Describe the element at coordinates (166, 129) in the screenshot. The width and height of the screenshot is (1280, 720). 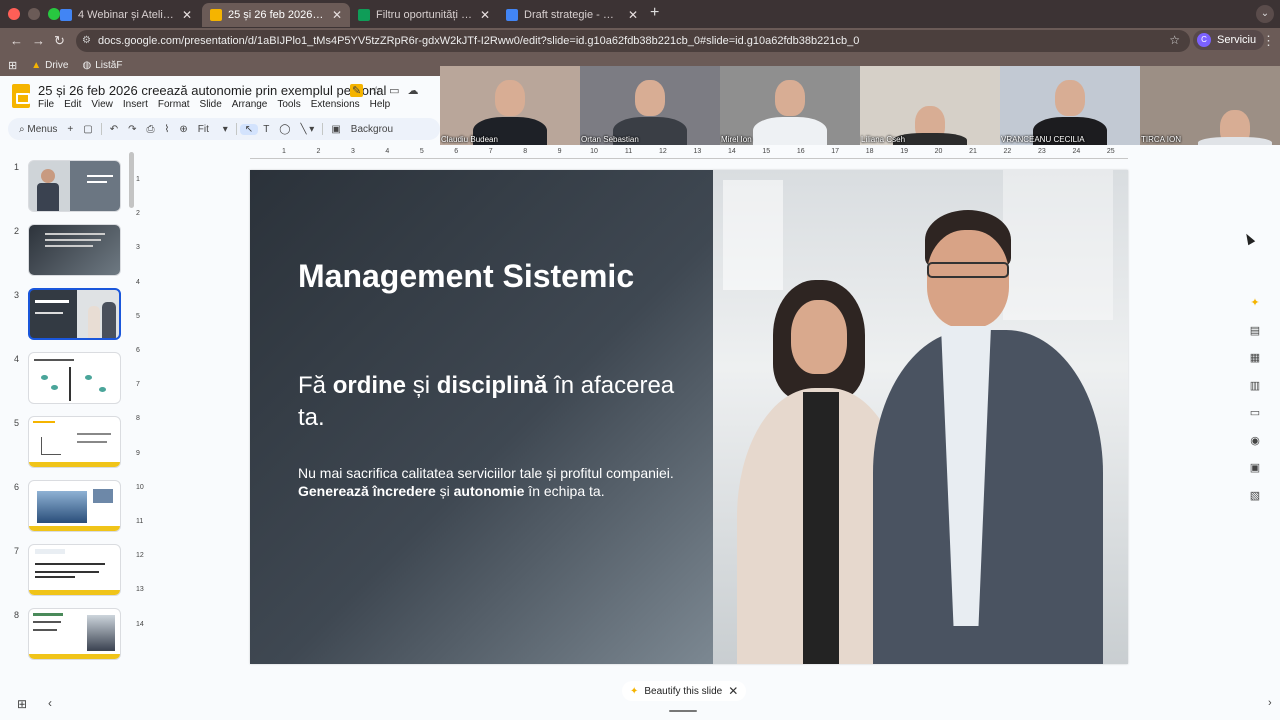
I see `paint-format-icon: ⌇` at that location.